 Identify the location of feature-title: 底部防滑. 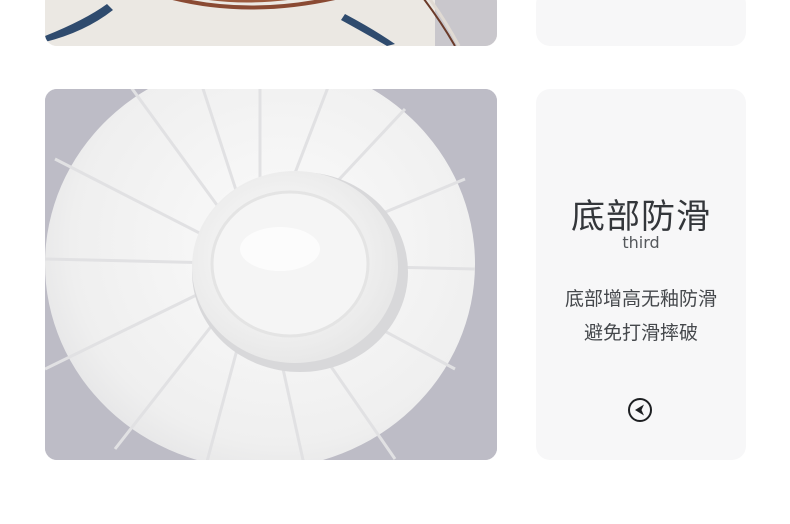
(641, 217).